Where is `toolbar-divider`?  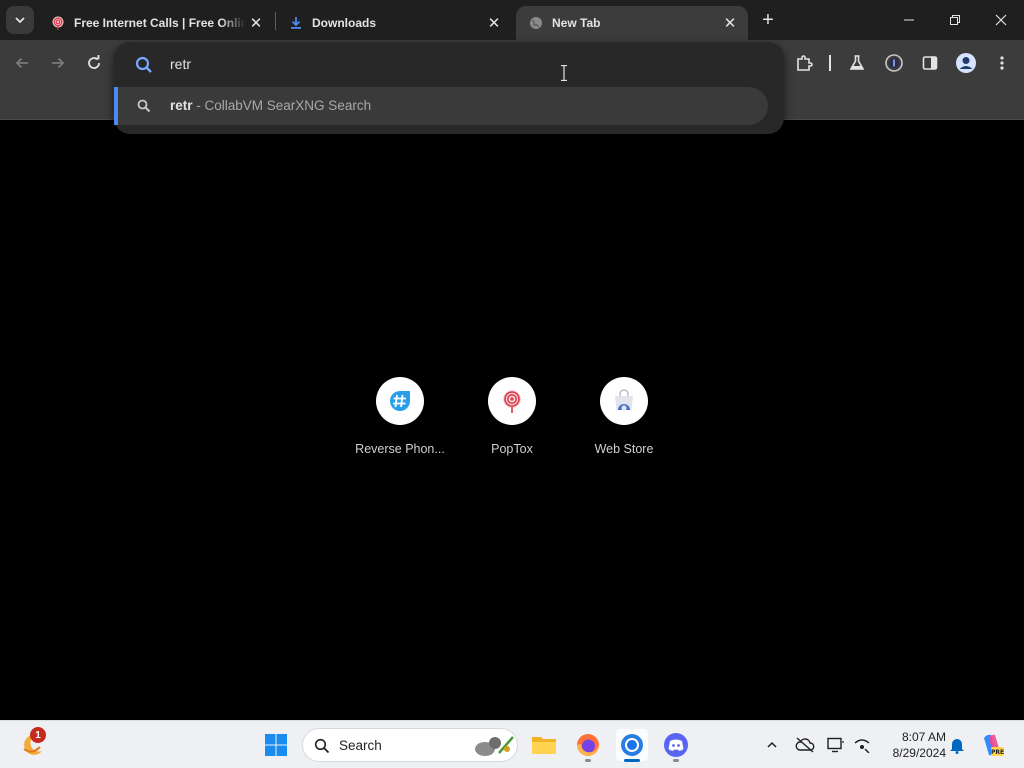 toolbar-divider is located at coordinates (830, 63).